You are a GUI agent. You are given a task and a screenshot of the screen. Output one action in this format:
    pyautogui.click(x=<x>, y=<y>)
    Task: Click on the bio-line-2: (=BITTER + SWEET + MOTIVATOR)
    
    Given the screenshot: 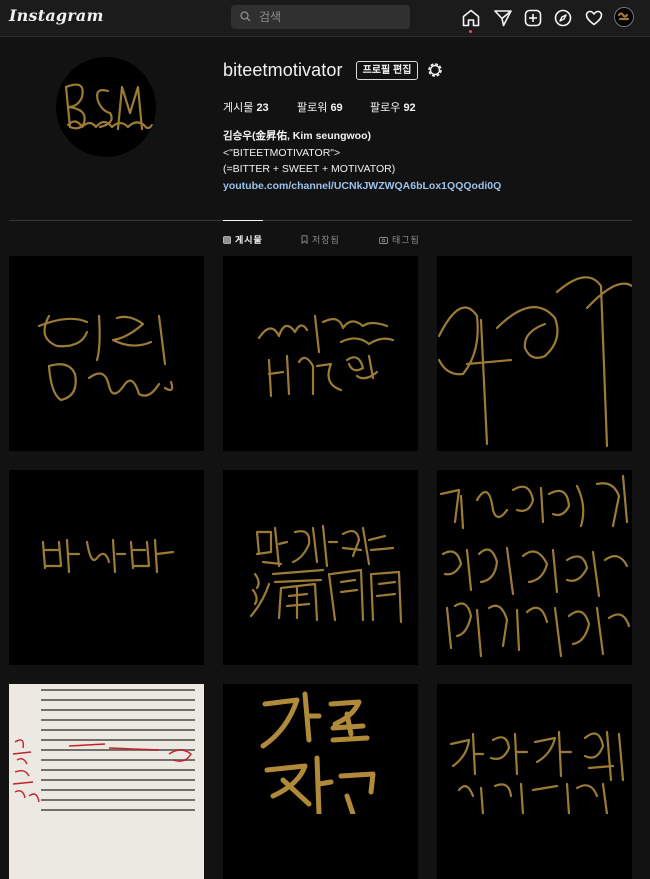 What is the action you would take?
    pyautogui.click(x=309, y=169)
    